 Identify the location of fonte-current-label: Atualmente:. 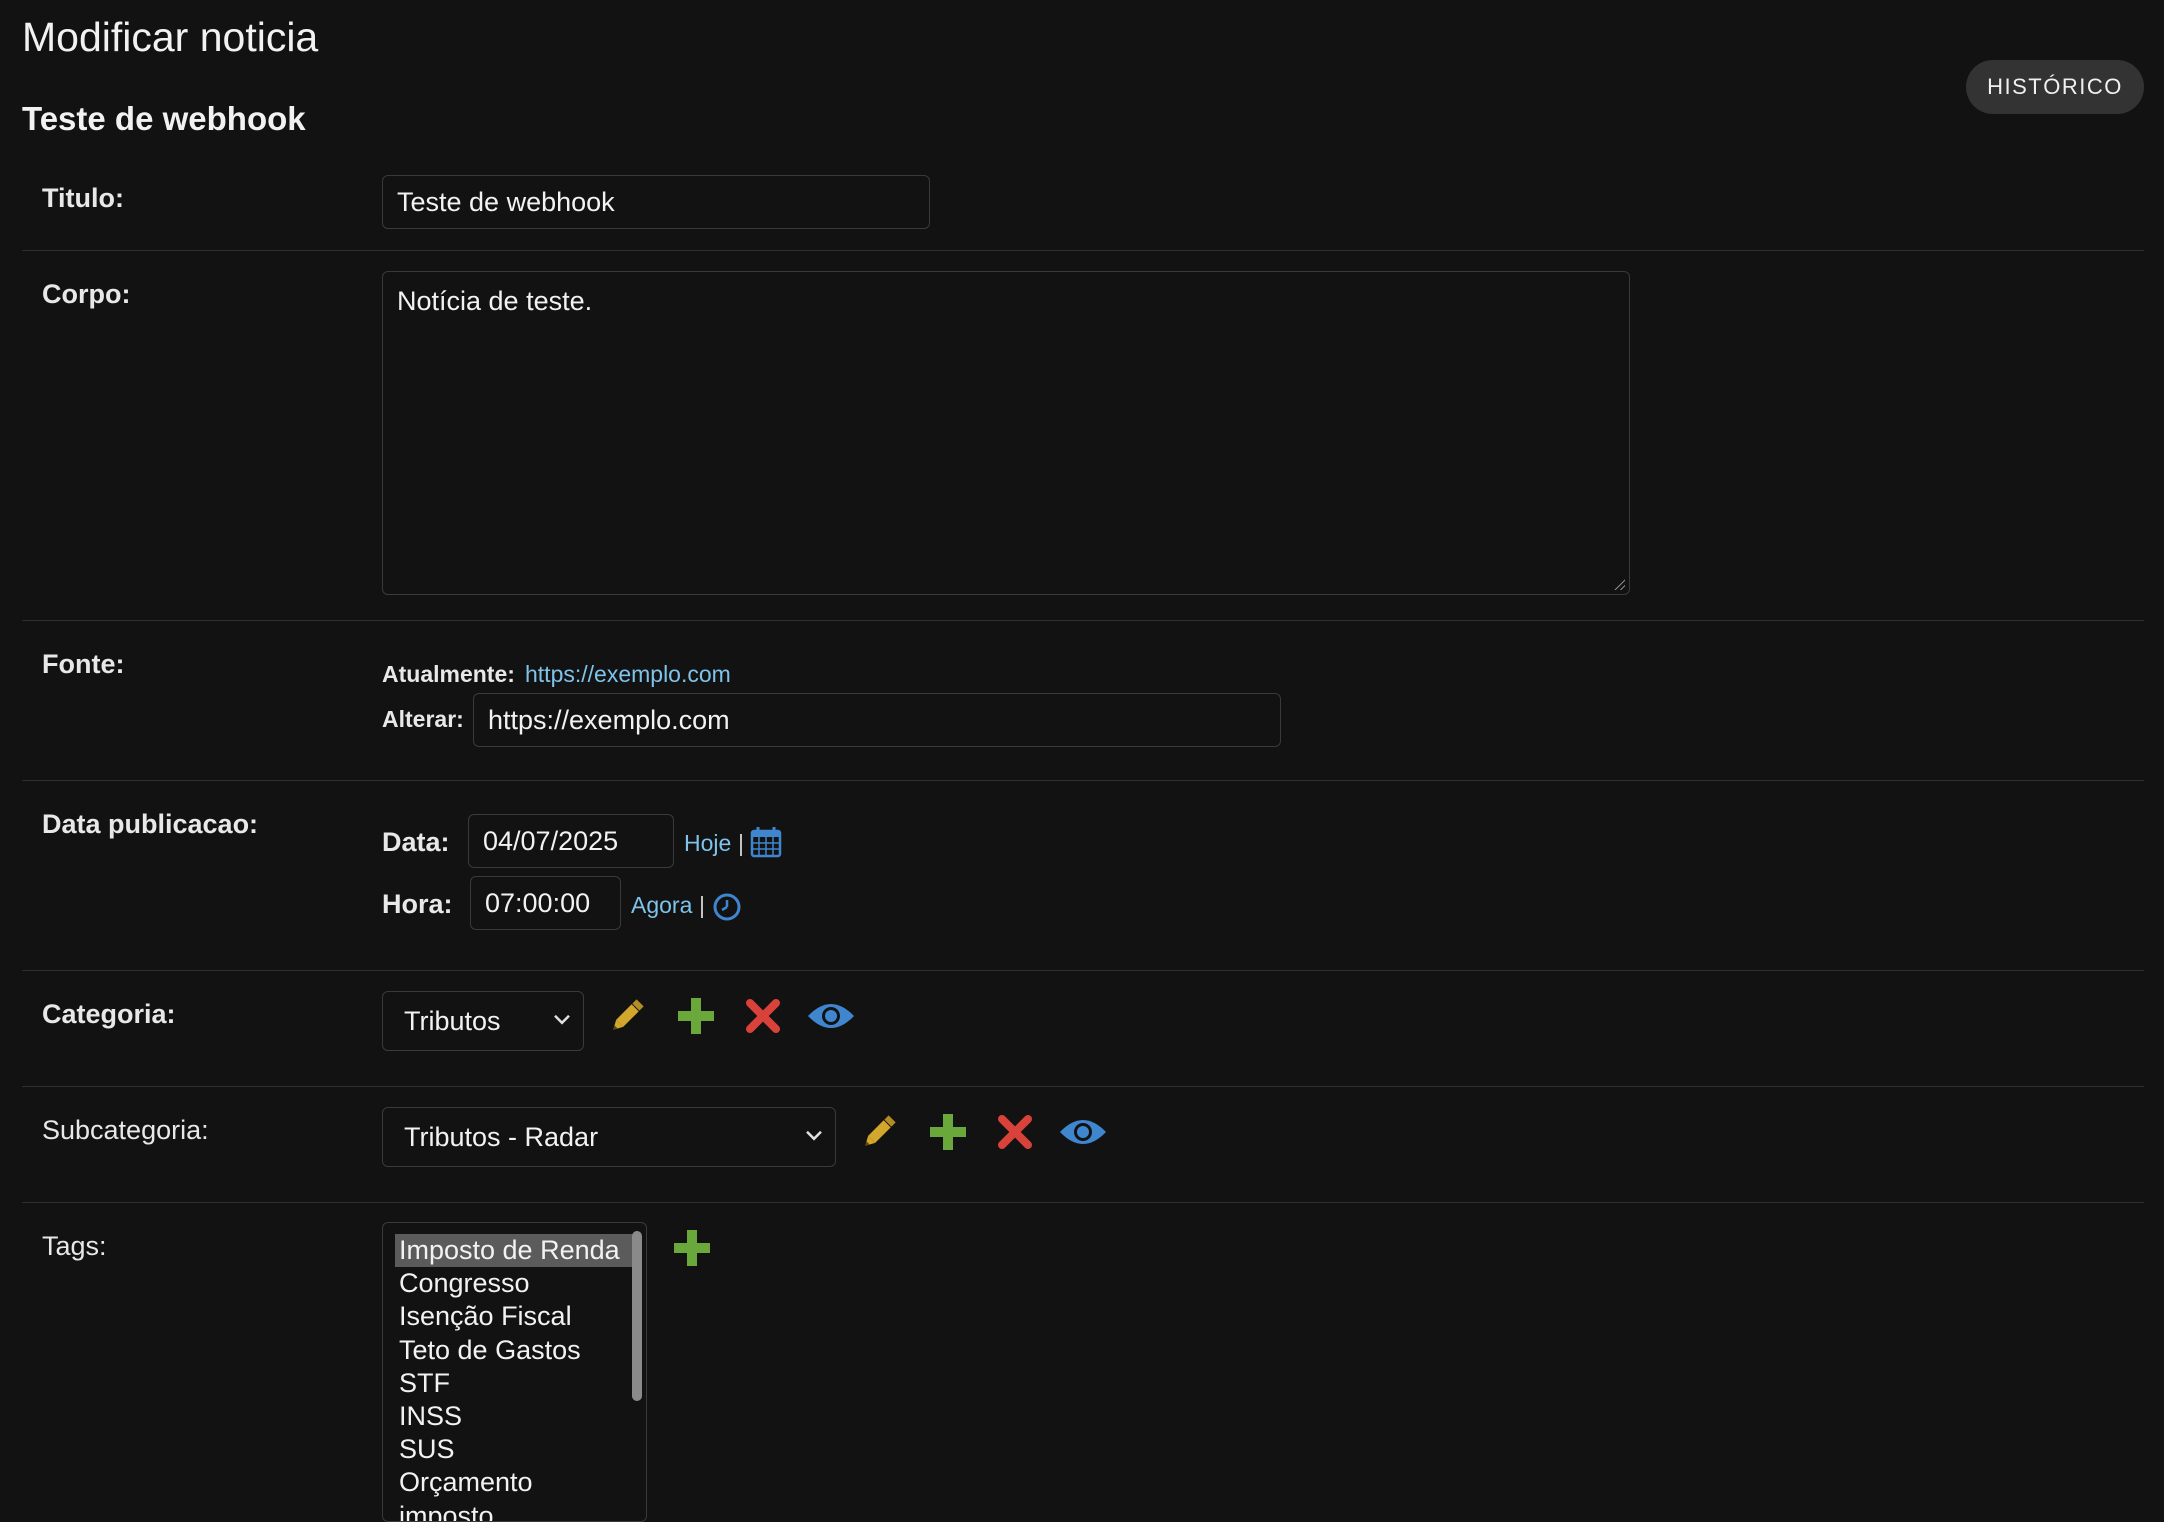
(448, 674).